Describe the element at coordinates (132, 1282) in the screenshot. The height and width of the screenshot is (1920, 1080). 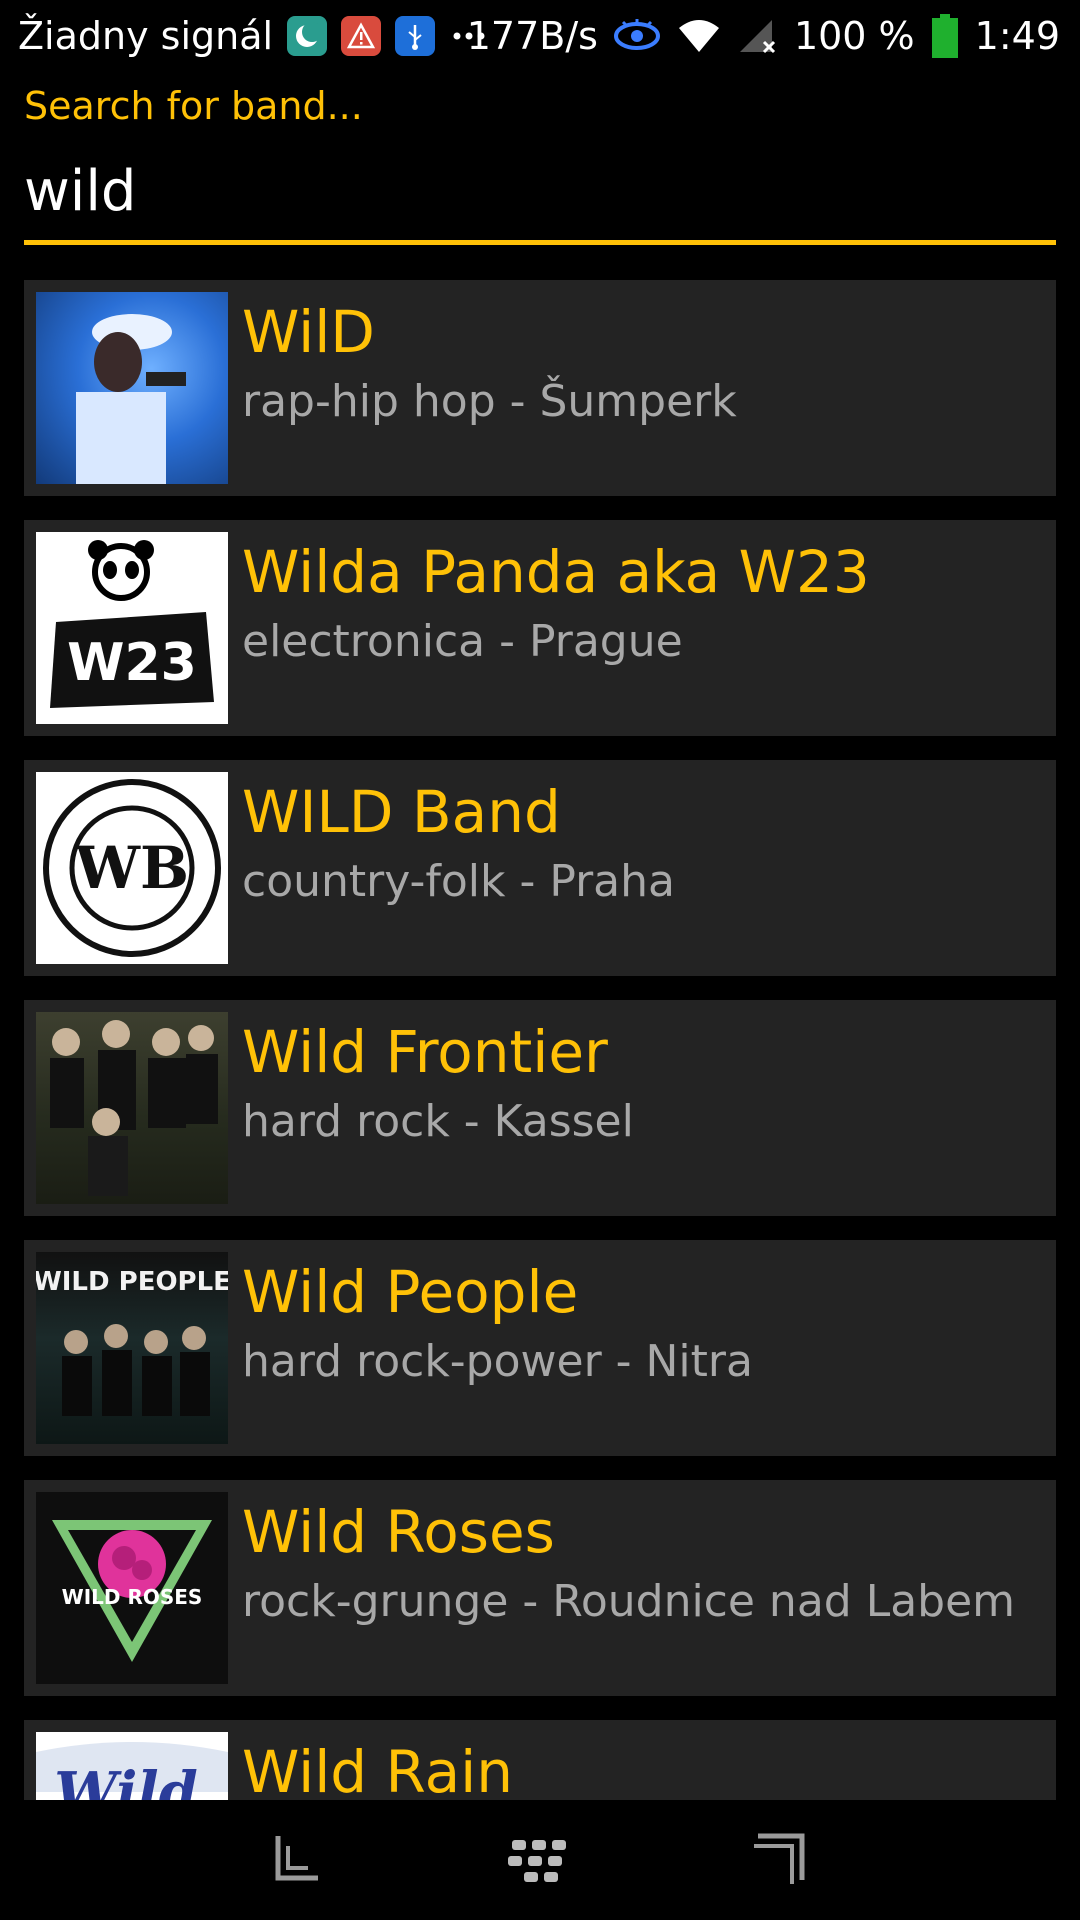
I see `svg-text: WILD PEOPLE` at that location.